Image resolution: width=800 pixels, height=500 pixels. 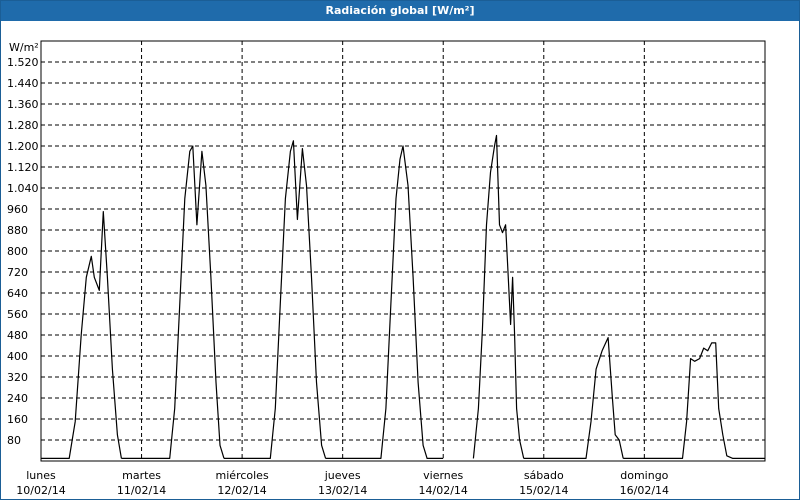 I want to click on y-tick-label: 1.200, so click(x=23, y=146).